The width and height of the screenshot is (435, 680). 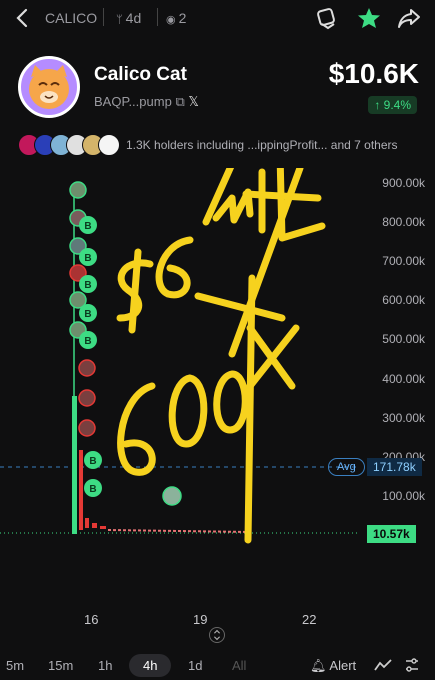 What do you see at coordinates (403, 261) in the screenshot?
I see `y-axis-tick: 700.00k` at bounding box center [403, 261].